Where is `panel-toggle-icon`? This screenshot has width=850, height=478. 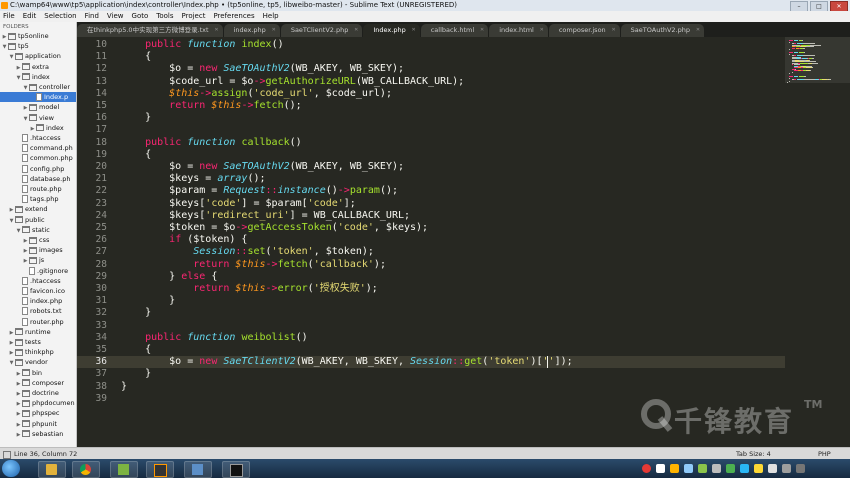
panel-toggle-icon is located at coordinates (7, 455).